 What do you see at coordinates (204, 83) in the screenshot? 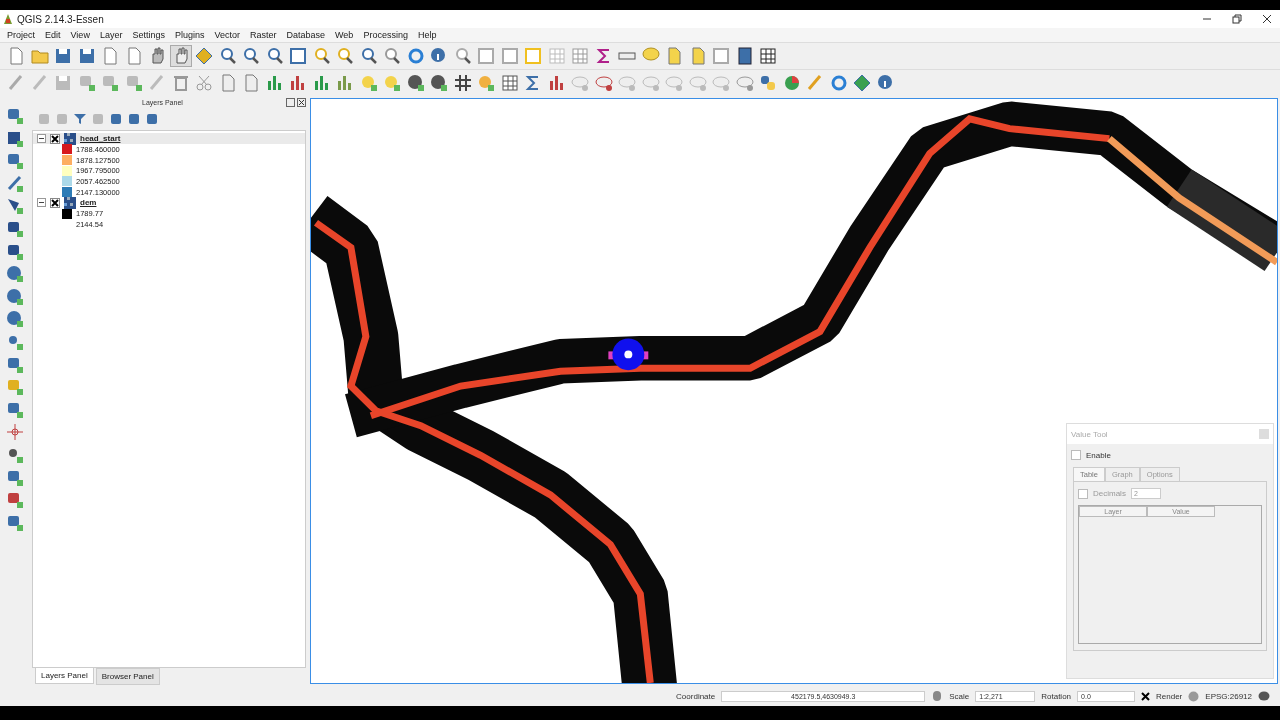
I see `scissors-icon` at bounding box center [204, 83].